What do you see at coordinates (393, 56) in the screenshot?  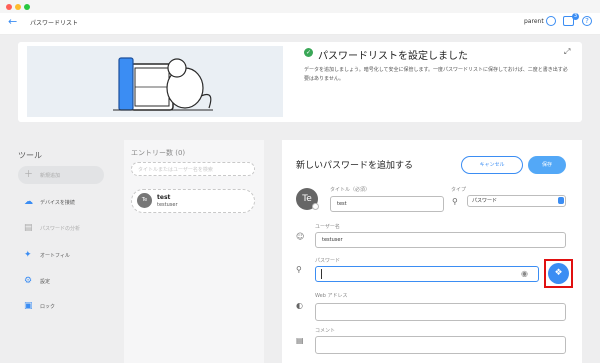 I see `banner-title: パスワードリストを設定しました` at bounding box center [393, 56].